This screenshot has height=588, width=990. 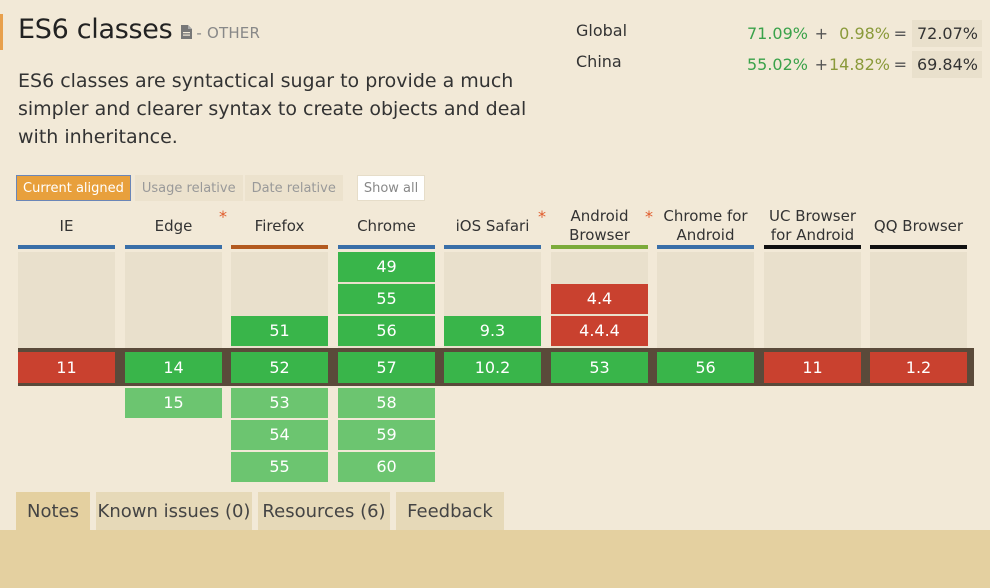 I want to click on browser-name: Chrome, so click(x=386, y=225).